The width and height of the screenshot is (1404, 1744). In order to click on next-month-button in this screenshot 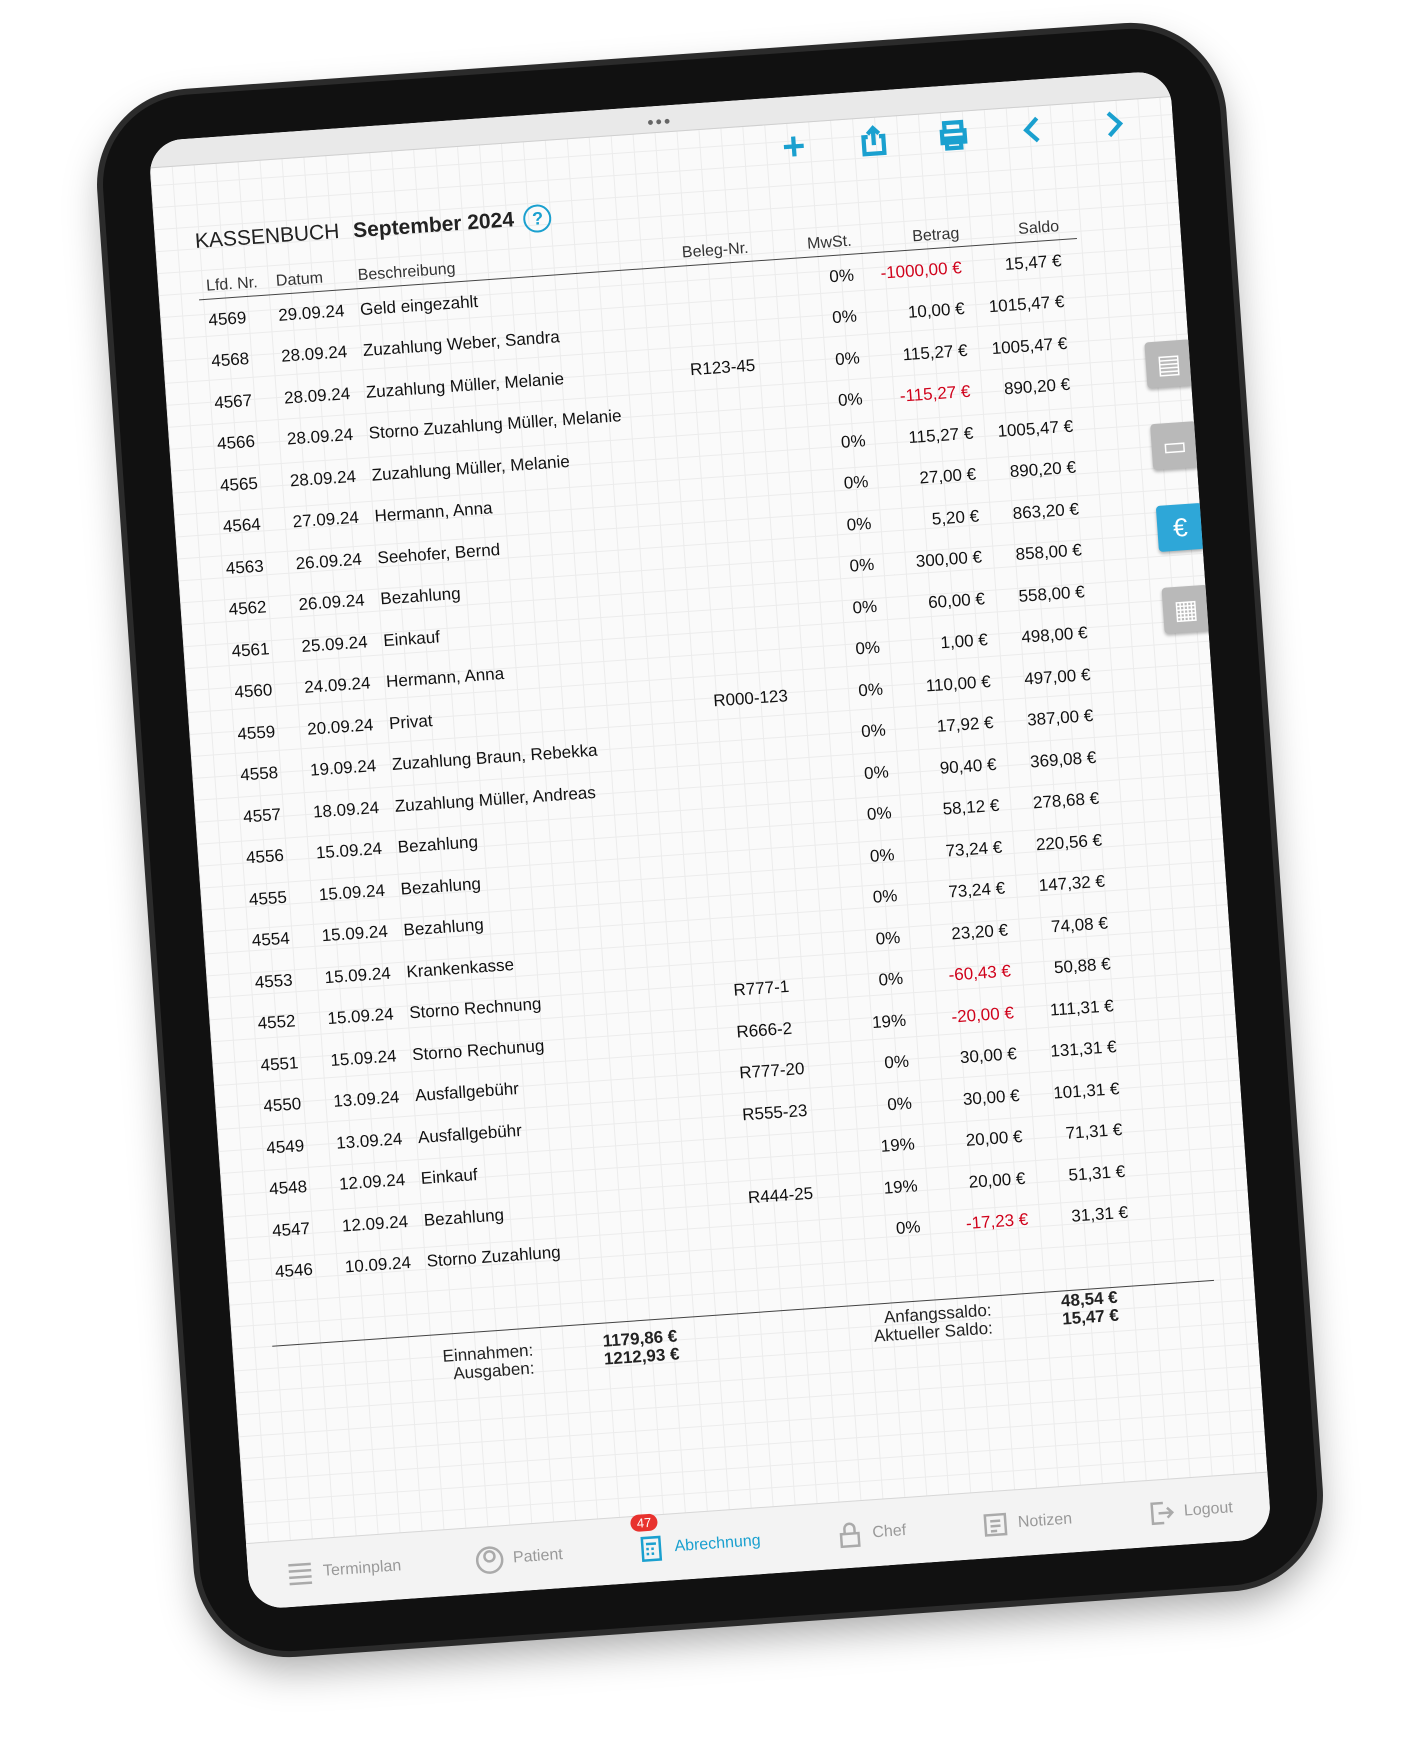, I will do `click(1113, 124)`.